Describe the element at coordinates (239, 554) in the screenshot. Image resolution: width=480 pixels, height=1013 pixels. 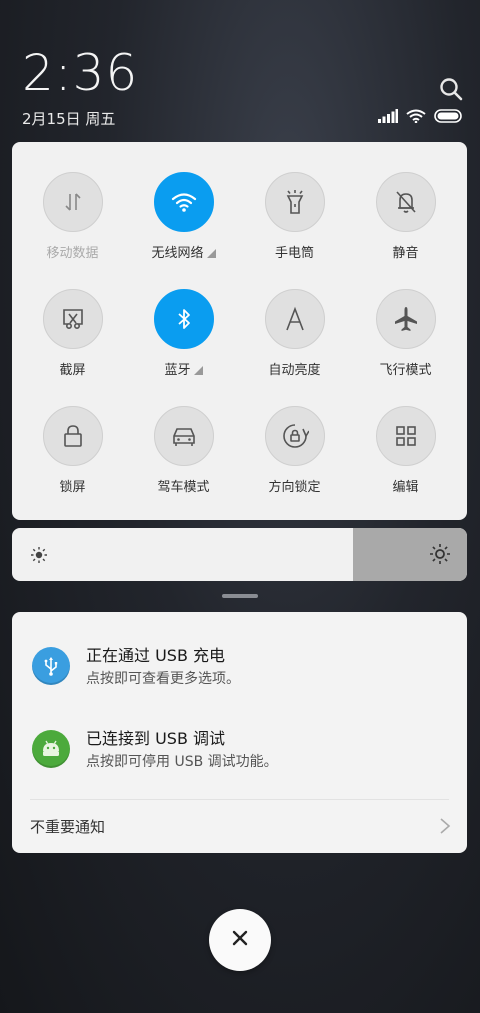
I see `brightness-slider` at that location.